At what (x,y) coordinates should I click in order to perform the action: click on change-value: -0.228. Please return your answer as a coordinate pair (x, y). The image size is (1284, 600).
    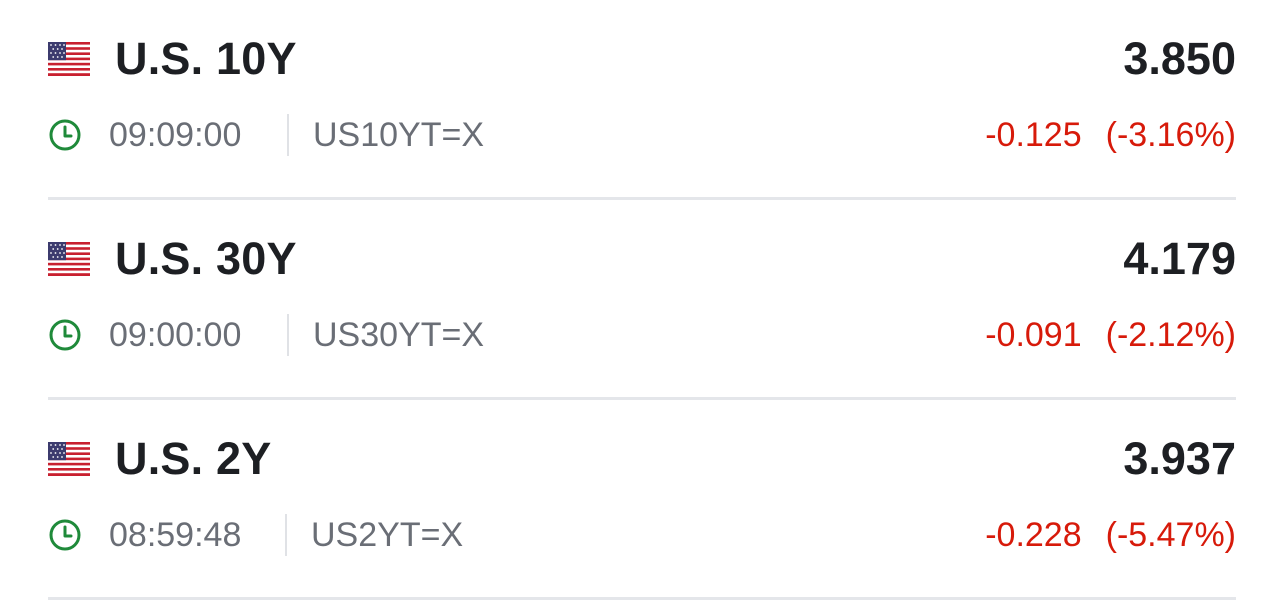
    Looking at the image, I should click on (1033, 535).